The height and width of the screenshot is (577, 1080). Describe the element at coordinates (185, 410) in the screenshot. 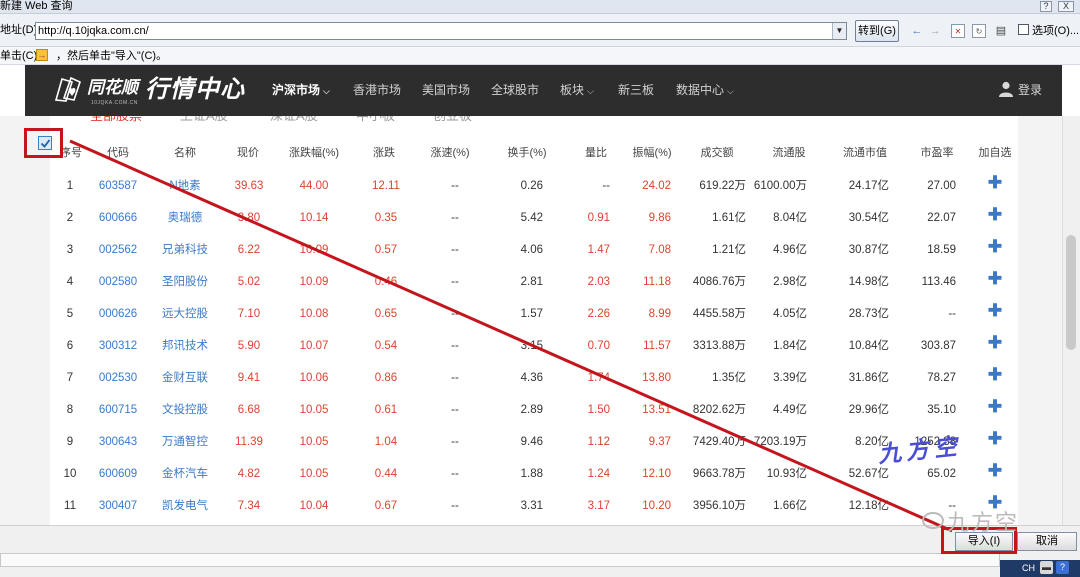

I see `cell-name: 文投控股` at that location.